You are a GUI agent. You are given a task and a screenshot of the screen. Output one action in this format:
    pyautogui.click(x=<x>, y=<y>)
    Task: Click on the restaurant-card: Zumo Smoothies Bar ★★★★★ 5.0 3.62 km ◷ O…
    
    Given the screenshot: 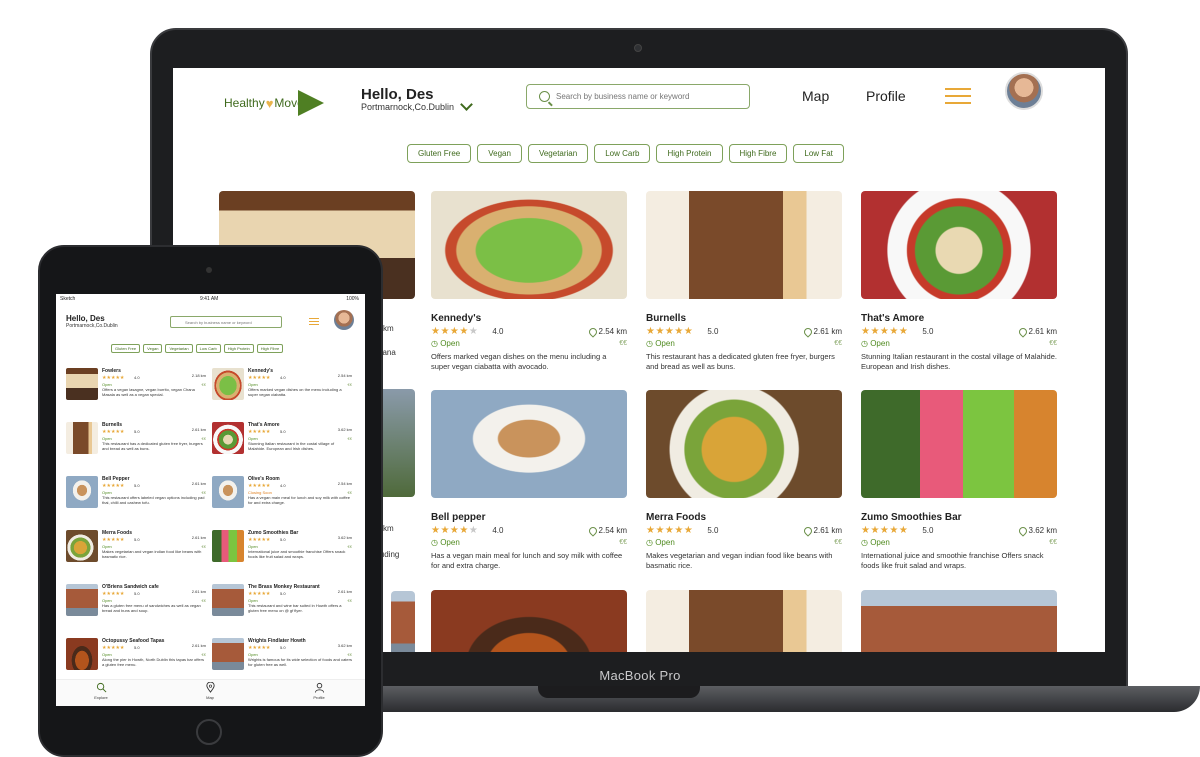 What is the action you would take?
    pyautogui.click(x=959, y=480)
    